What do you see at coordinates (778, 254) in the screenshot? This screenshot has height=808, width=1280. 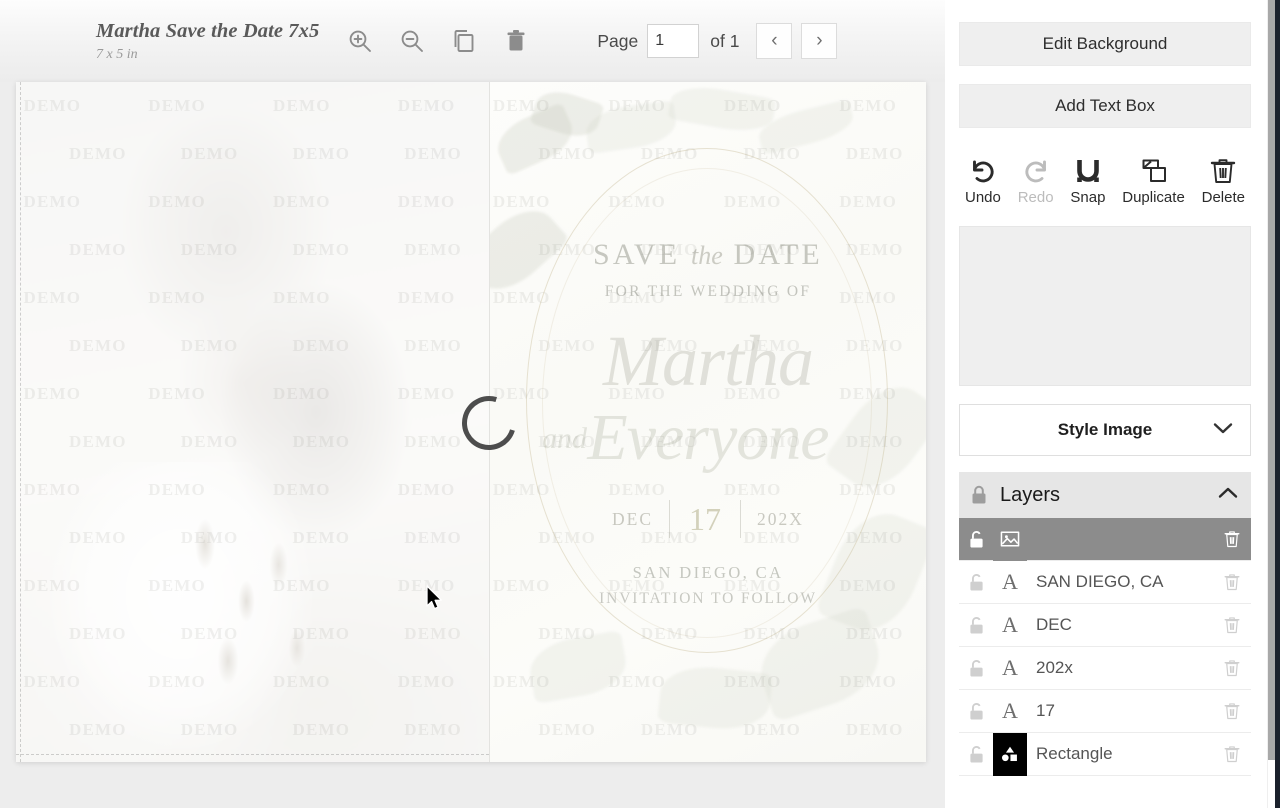 I see `date-word: DATE` at bounding box center [778, 254].